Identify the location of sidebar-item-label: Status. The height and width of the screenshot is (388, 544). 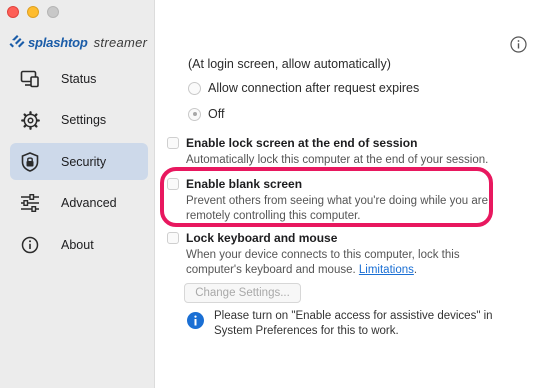
(79, 78).